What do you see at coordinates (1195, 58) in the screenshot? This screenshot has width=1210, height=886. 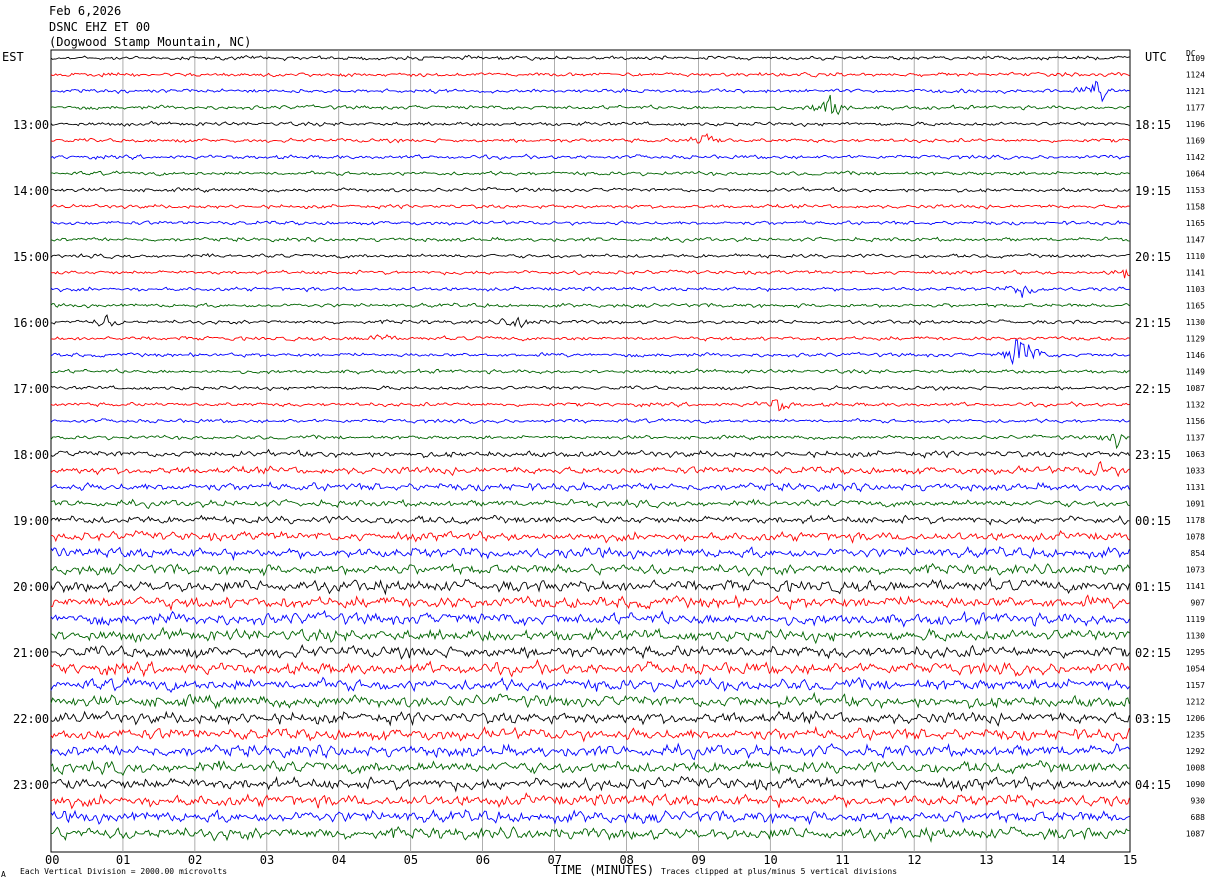 I see `dc-offset-label: 1109` at bounding box center [1195, 58].